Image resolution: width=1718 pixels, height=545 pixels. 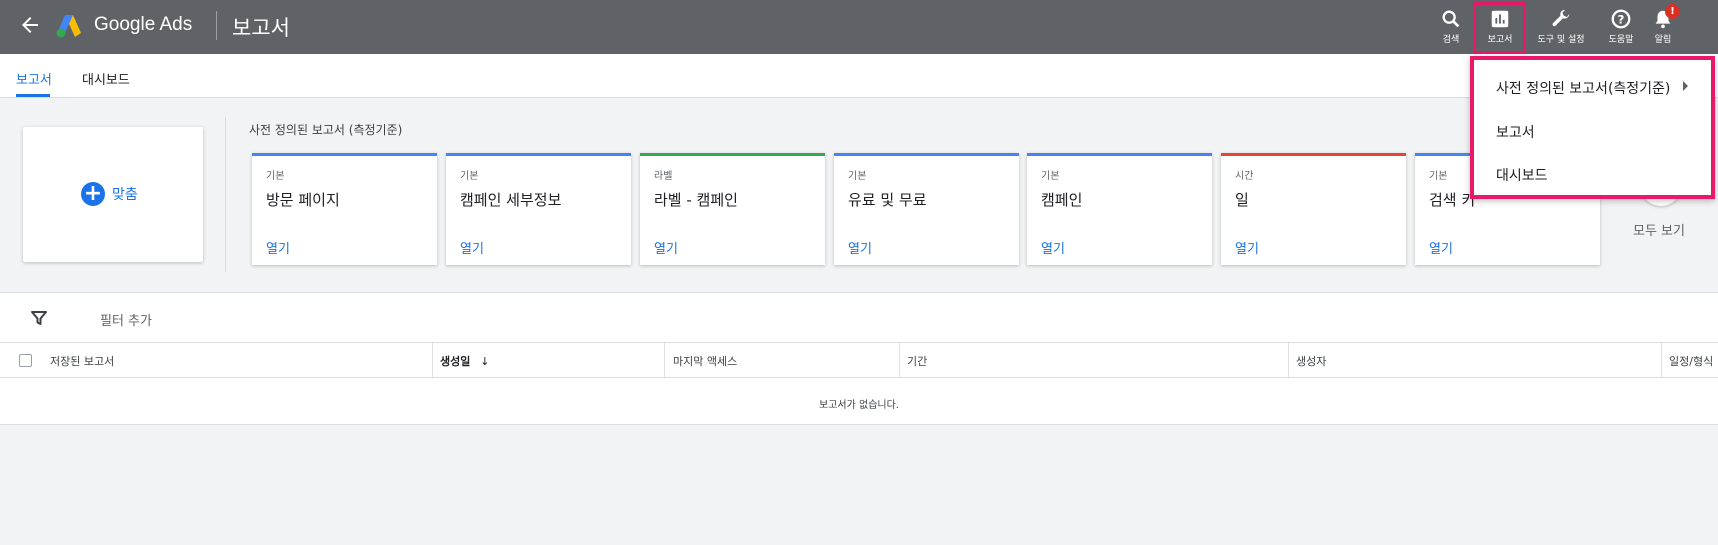 I want to click on column-created-by: 생성자, so click(x=1311, y=361).